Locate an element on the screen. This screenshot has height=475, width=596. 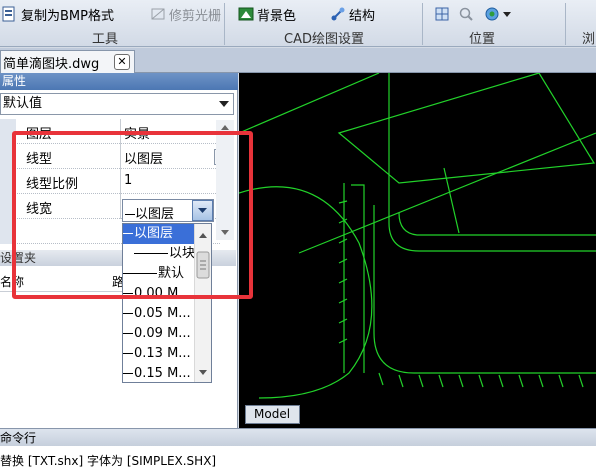
trim-raster-label: 修剪光栅 is located at coordinates (195, 16).